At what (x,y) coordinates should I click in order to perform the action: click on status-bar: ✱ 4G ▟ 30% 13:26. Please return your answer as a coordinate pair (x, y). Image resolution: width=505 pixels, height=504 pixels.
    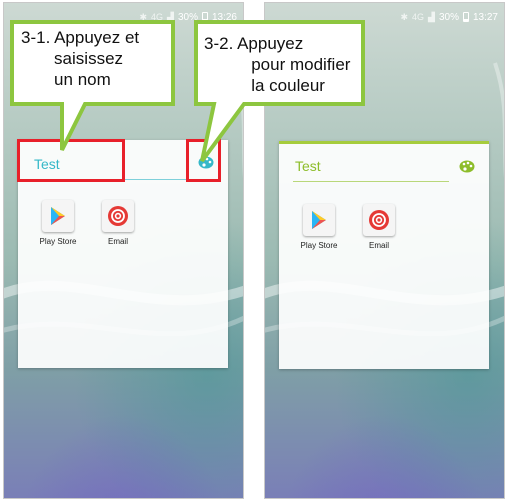
    Looking at the image, I should click on (188, 17).